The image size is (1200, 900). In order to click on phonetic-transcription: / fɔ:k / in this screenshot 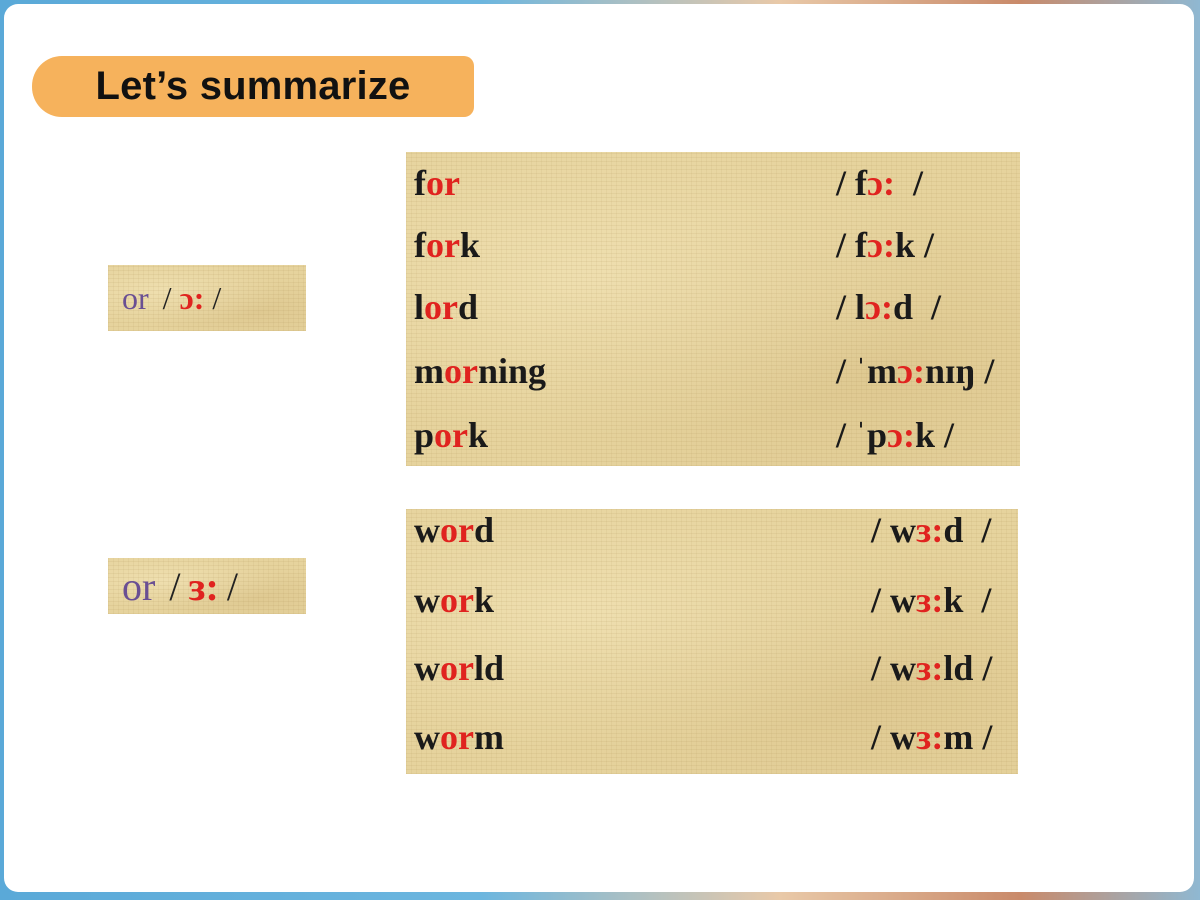, I will do `click(885, 245)`.